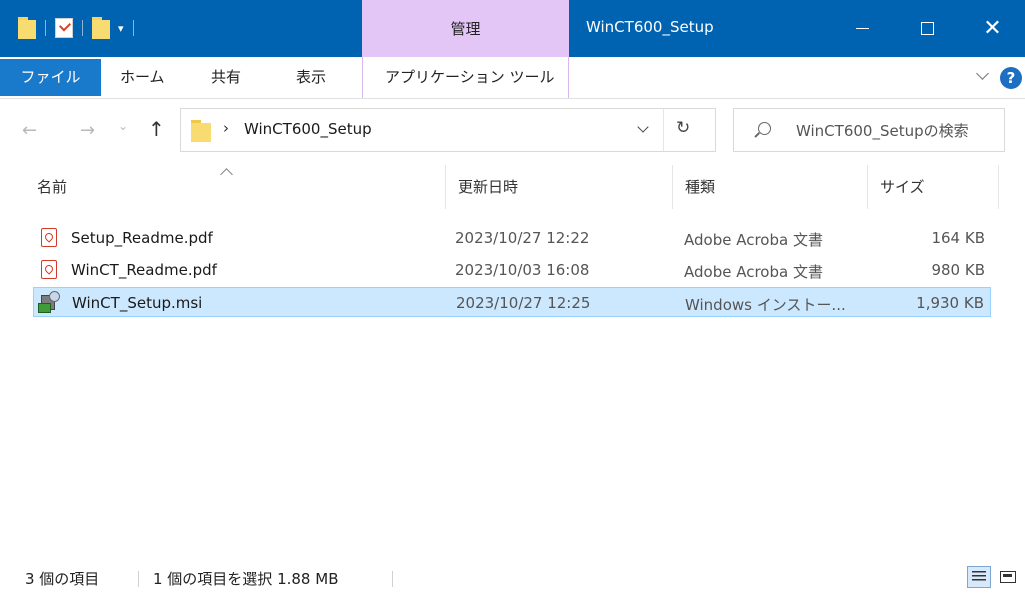  Describe the element at coordinates (650, 27) in the screenshot. I see `window-title: WinCT600_Setup` at that location.